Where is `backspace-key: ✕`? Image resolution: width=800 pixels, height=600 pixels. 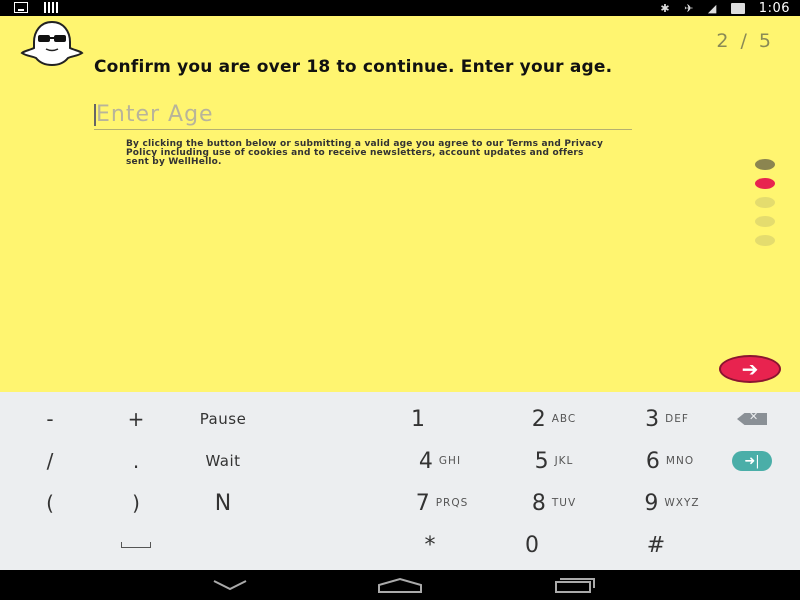 backspace-key: ✕ is located at coordinates (751, 419).